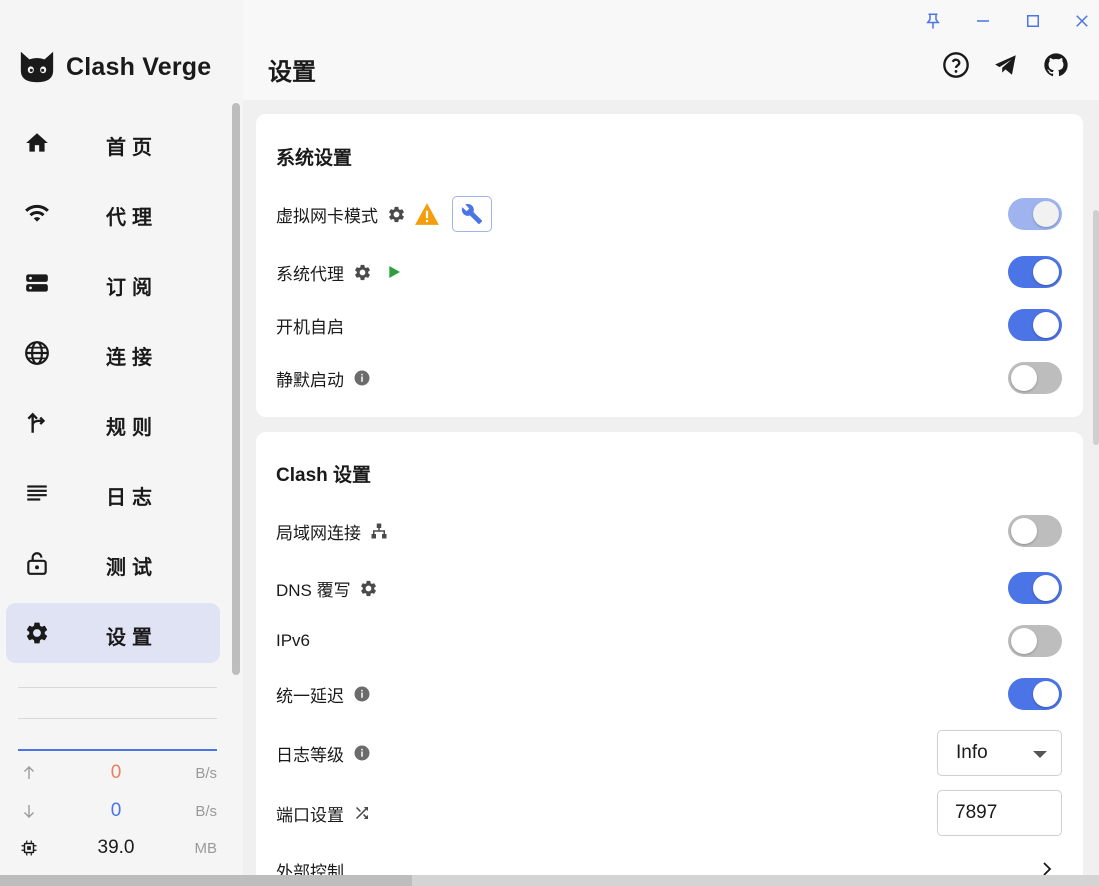  Describe the element at coordinates (293, 640) in the screenshot. I see `ipv6-label: IPv6` at that location.